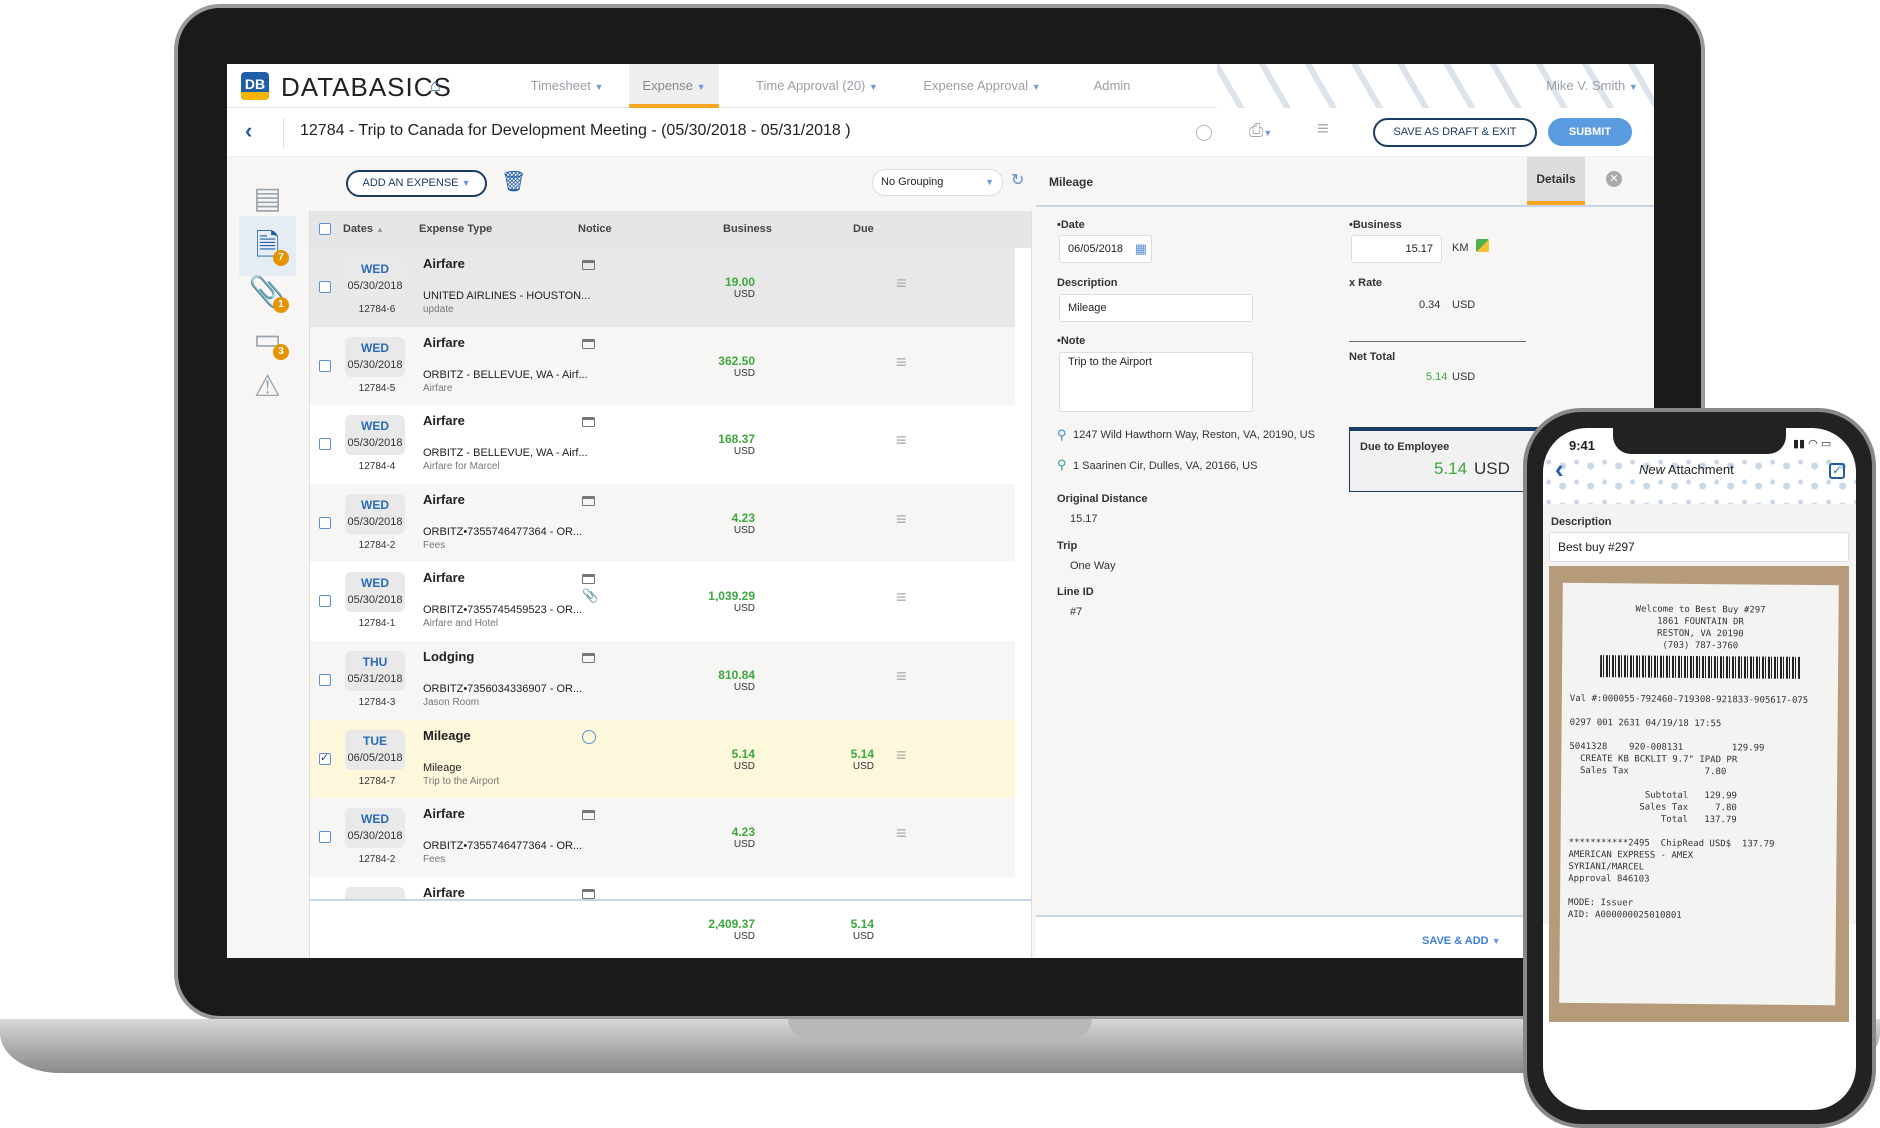 The image size is (1880, 1128). What do you see at coordinates (1609, 879) in the screenshot?
I see `receipt-line: Approval 846103` at bounding box center [1609, 879].